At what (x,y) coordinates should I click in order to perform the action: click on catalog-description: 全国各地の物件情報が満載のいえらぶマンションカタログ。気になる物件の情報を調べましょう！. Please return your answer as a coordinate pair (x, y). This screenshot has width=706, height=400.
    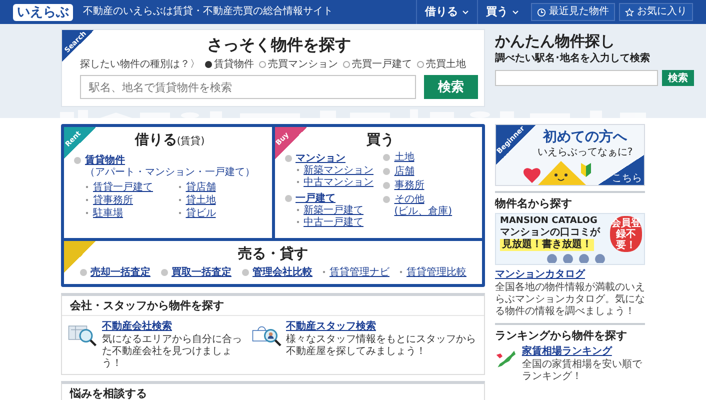
    Looking at the image, I should click on (570, 300).